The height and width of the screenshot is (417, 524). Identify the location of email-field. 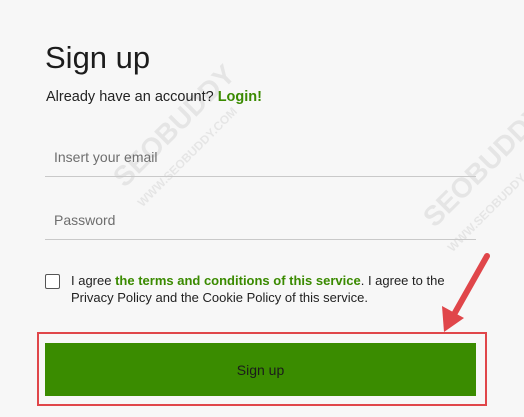
(260, 157).